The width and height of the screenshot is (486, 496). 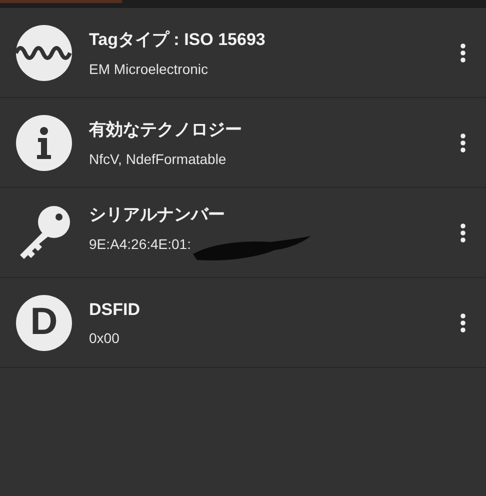 I want to click on wave-icon, so click(x=44, y=52).